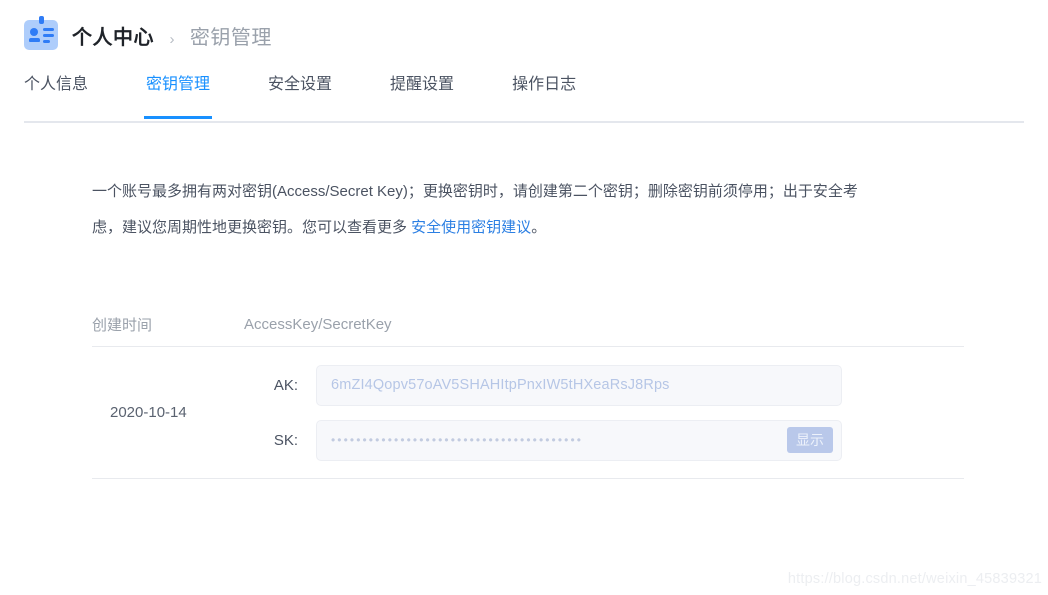 This screenshot has height=595, width=1048. I want to click on tab-key-management: 密钥管理, so click(178, 96).